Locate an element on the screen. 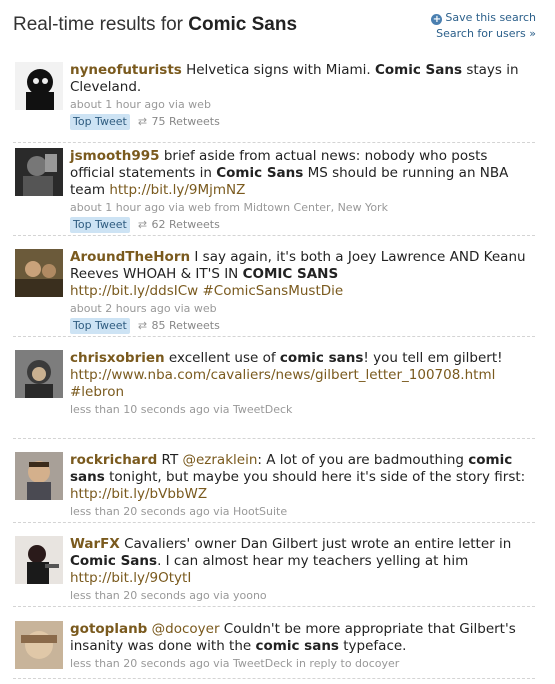 Image resolution: width=555 pixels, height=684 pixels. tweet-username: nyneofuturists is located at coordinates (126, 70).